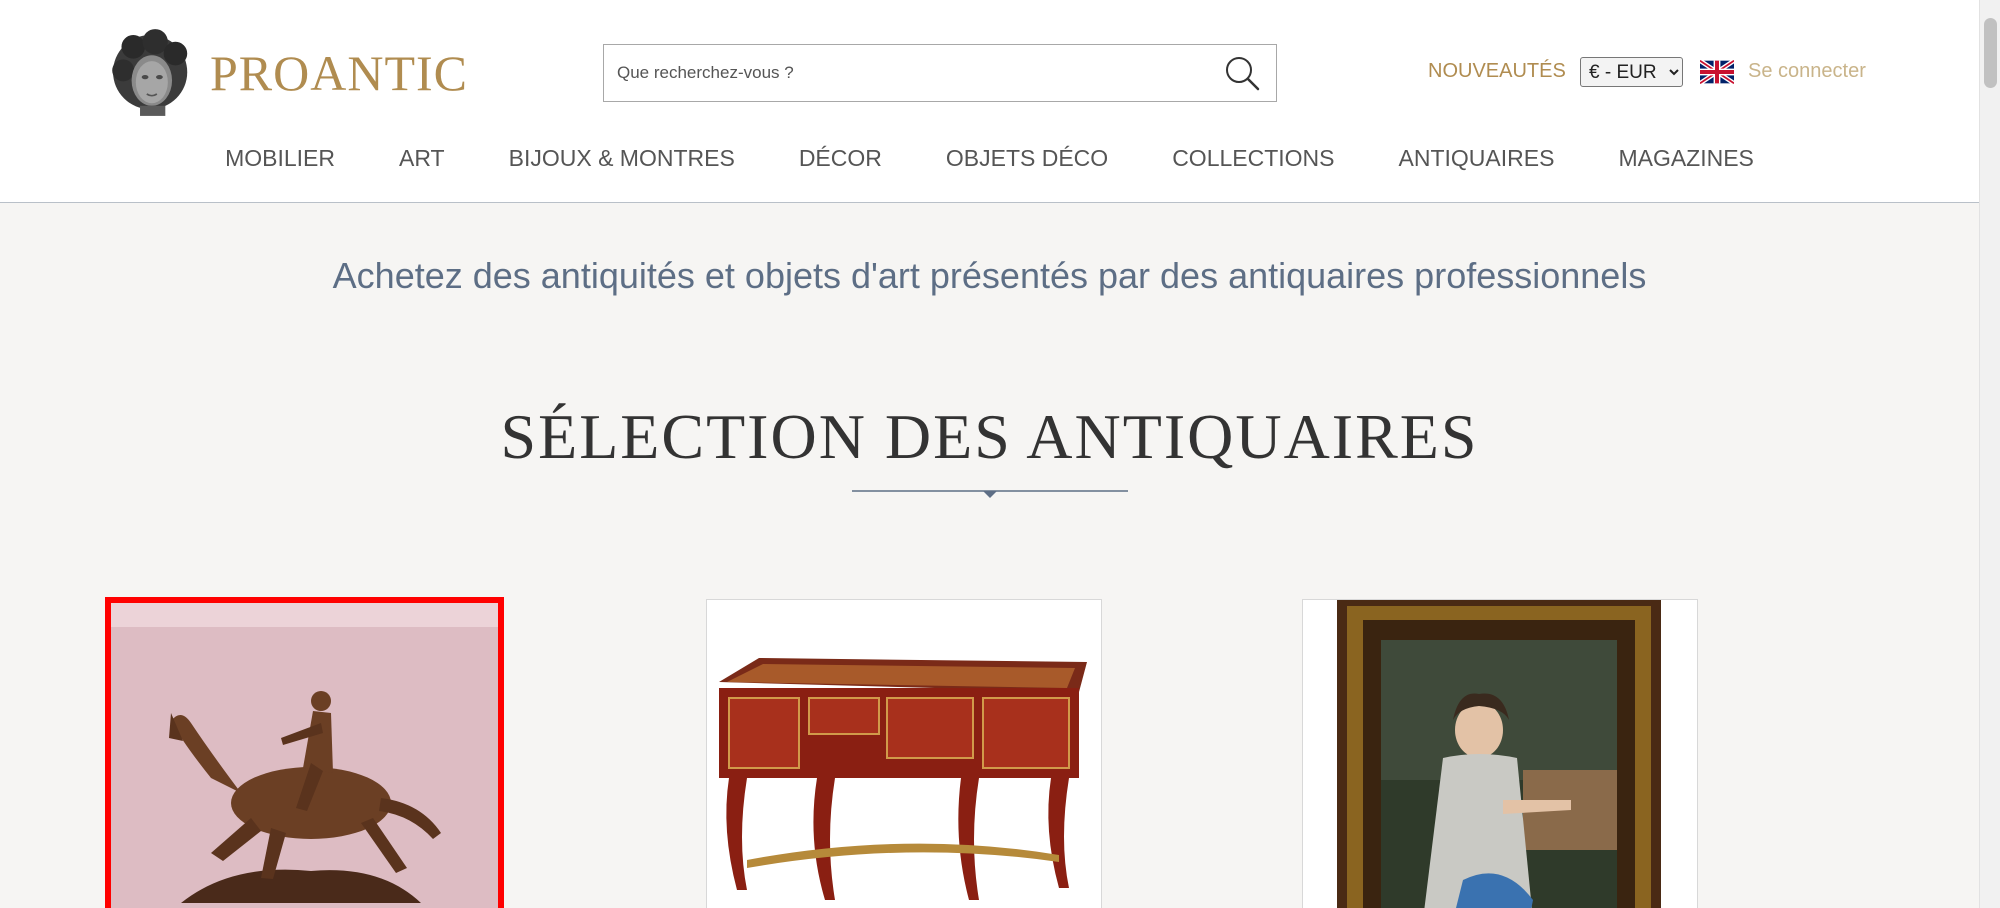  I want to click on product-card-boulle-desk, so click(904, 753).